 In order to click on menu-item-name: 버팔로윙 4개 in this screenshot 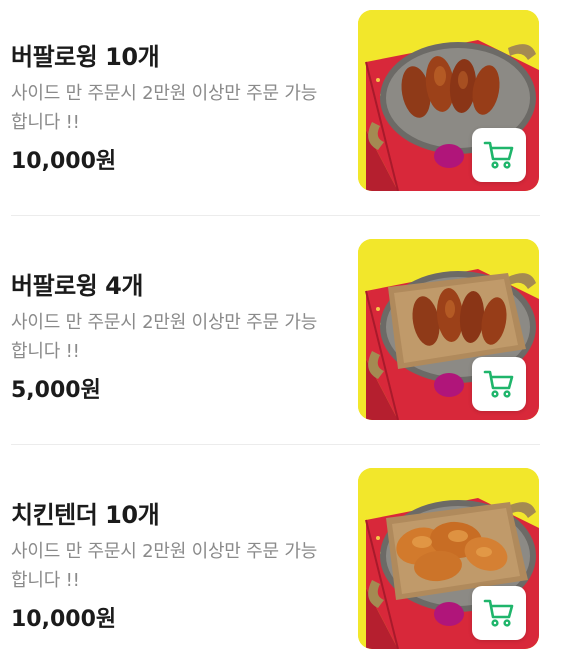, I will do `click(77, 286)`.